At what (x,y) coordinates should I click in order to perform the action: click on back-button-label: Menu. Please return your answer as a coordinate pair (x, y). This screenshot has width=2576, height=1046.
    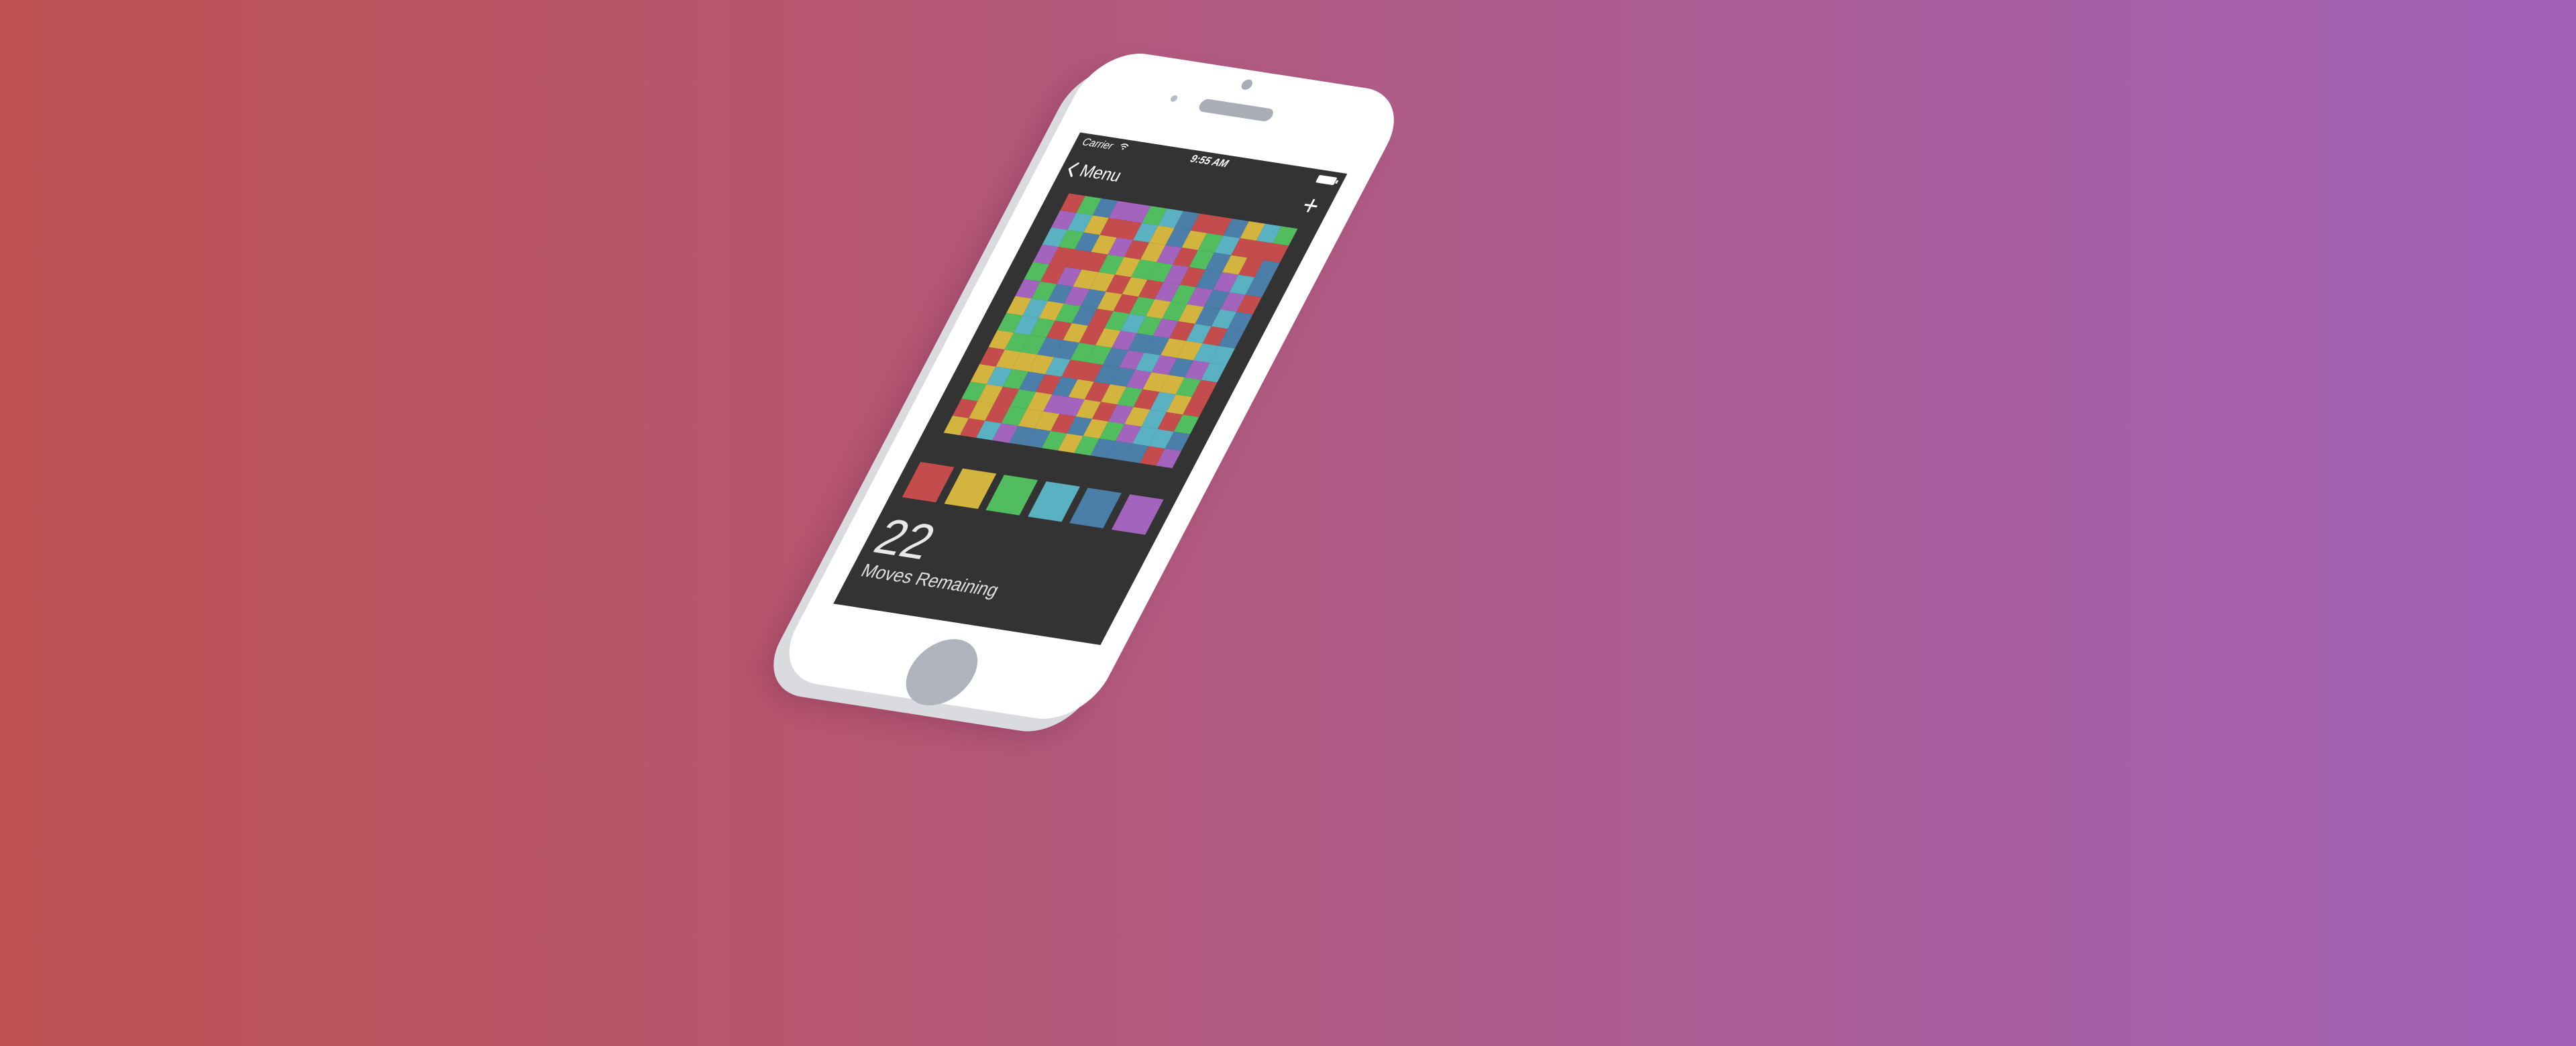
    Looking at the image, I should click on (1101, 173).